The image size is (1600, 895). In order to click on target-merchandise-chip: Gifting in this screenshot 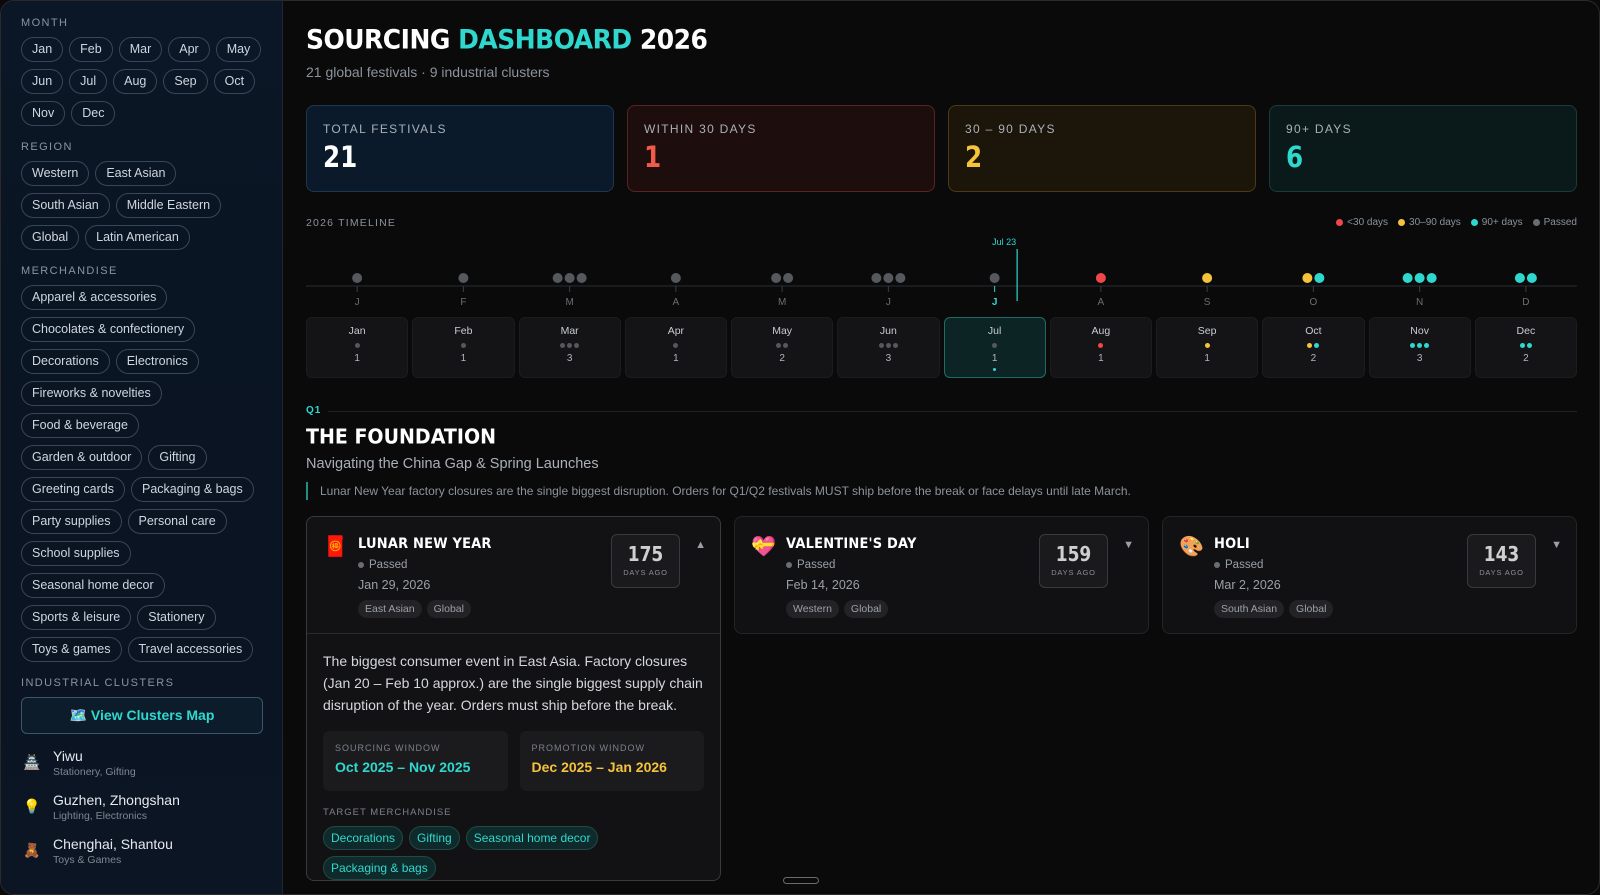, I will do `click(434, 838)`.